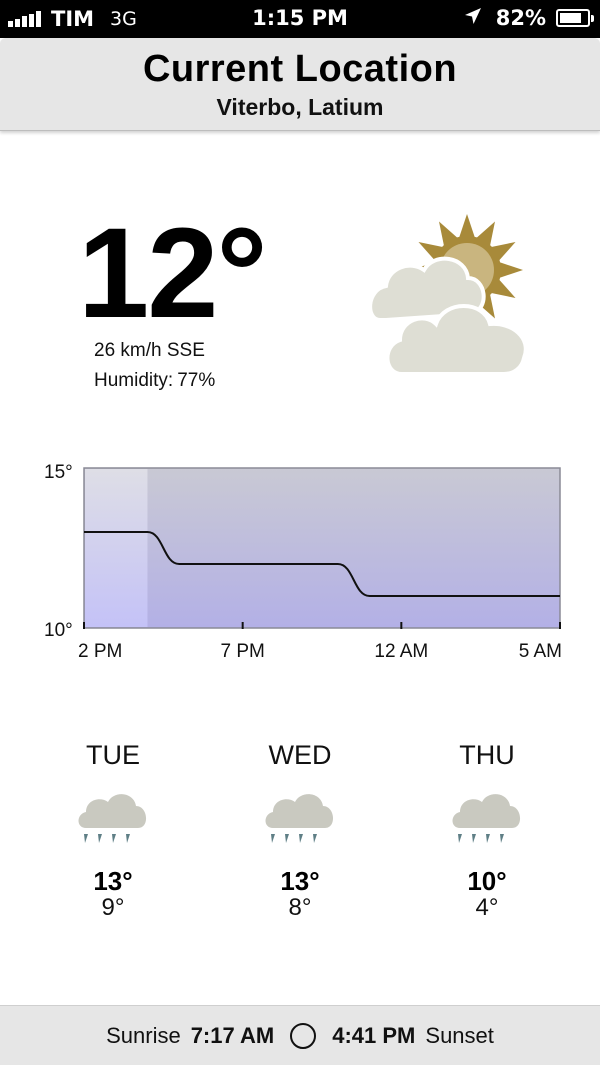 The width and height of the screenshot is (600, 1065). Describe the element at coordinates (173, 273) in the screenshot. I see `current-temperature: 12°` at that location.